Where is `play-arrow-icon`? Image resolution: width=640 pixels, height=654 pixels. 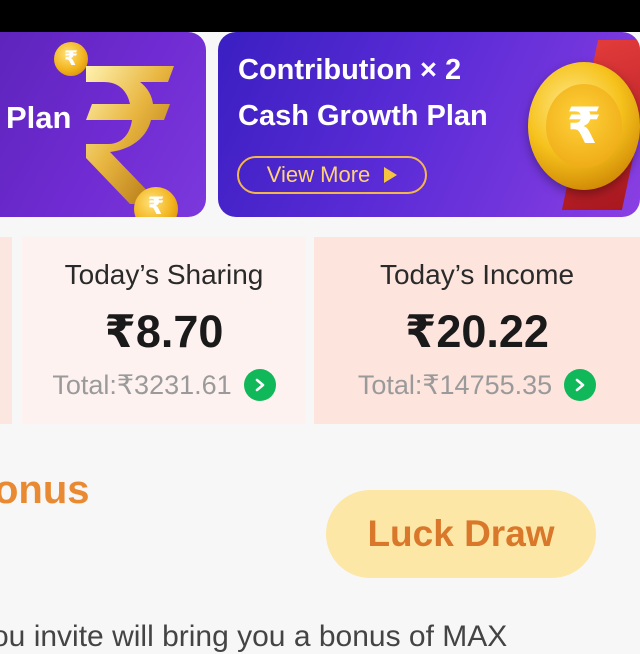
play-arrow-icon is located at coordinates (391, 175).